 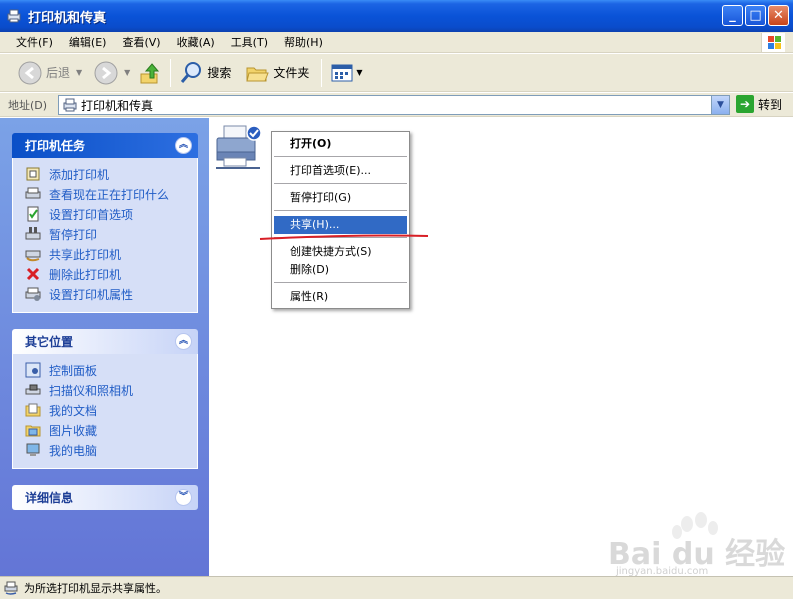 What do you see at coordinates (33, 214) in the screenshot?
I see `preferences-icon` at bounding box center [33, 214].